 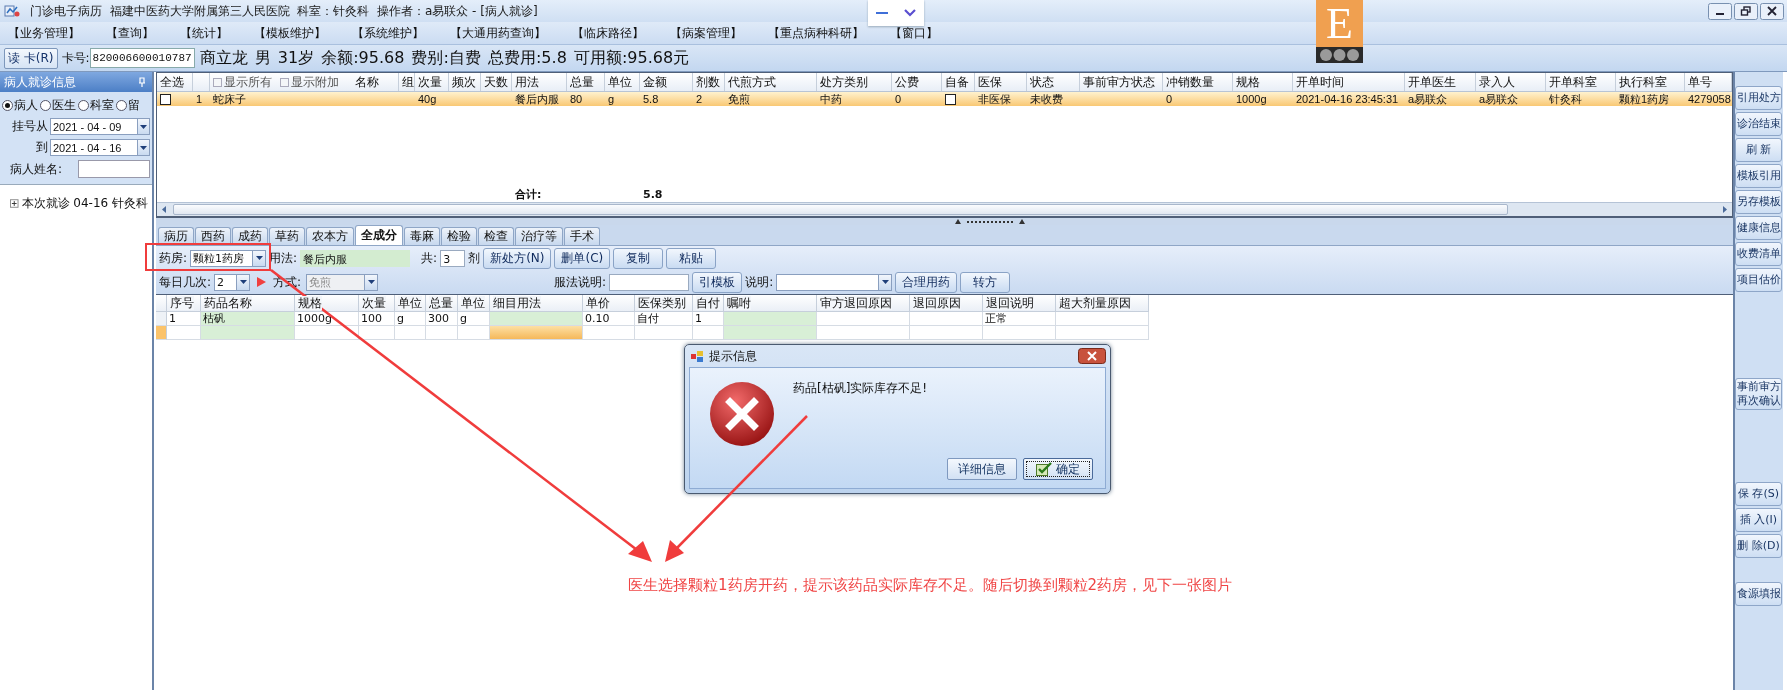 I want to click on tree-item: 本次就诊 04-16 针灸科, so click(x=84, y=203).